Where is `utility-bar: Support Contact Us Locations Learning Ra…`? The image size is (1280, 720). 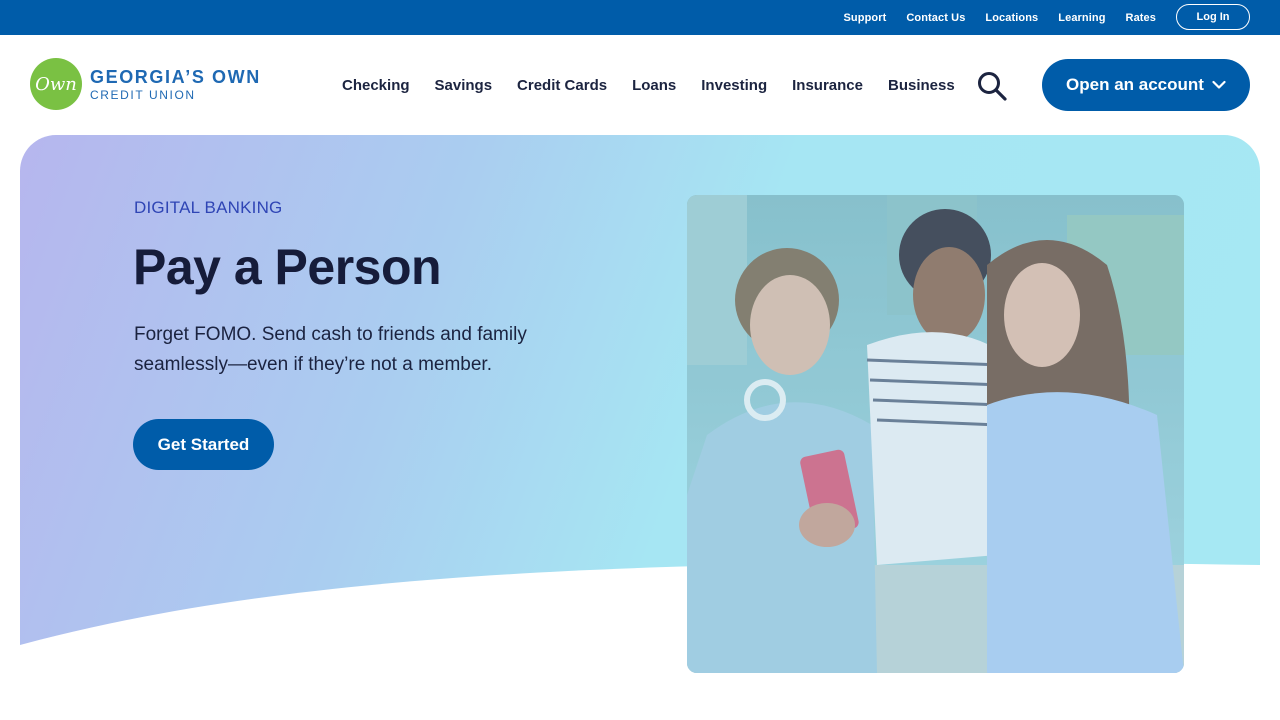 utility-bar: Support Contact Us Locations Learning Ra… is located at coordinates (640, 17).